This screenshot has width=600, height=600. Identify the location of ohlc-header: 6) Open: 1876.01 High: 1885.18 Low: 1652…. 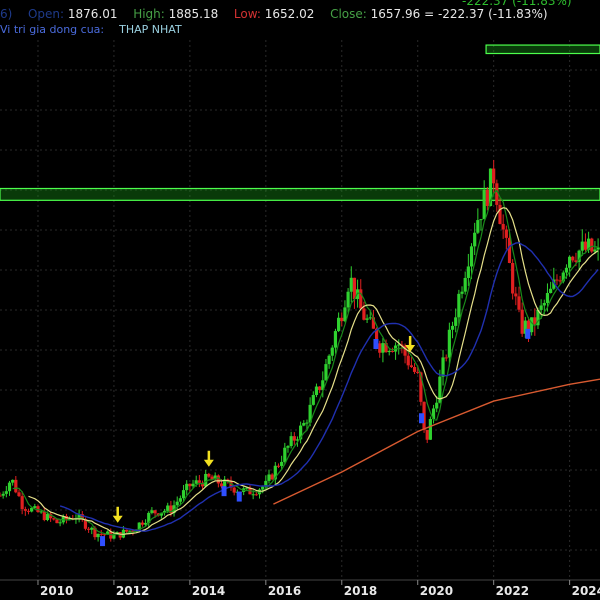
(274, 14).